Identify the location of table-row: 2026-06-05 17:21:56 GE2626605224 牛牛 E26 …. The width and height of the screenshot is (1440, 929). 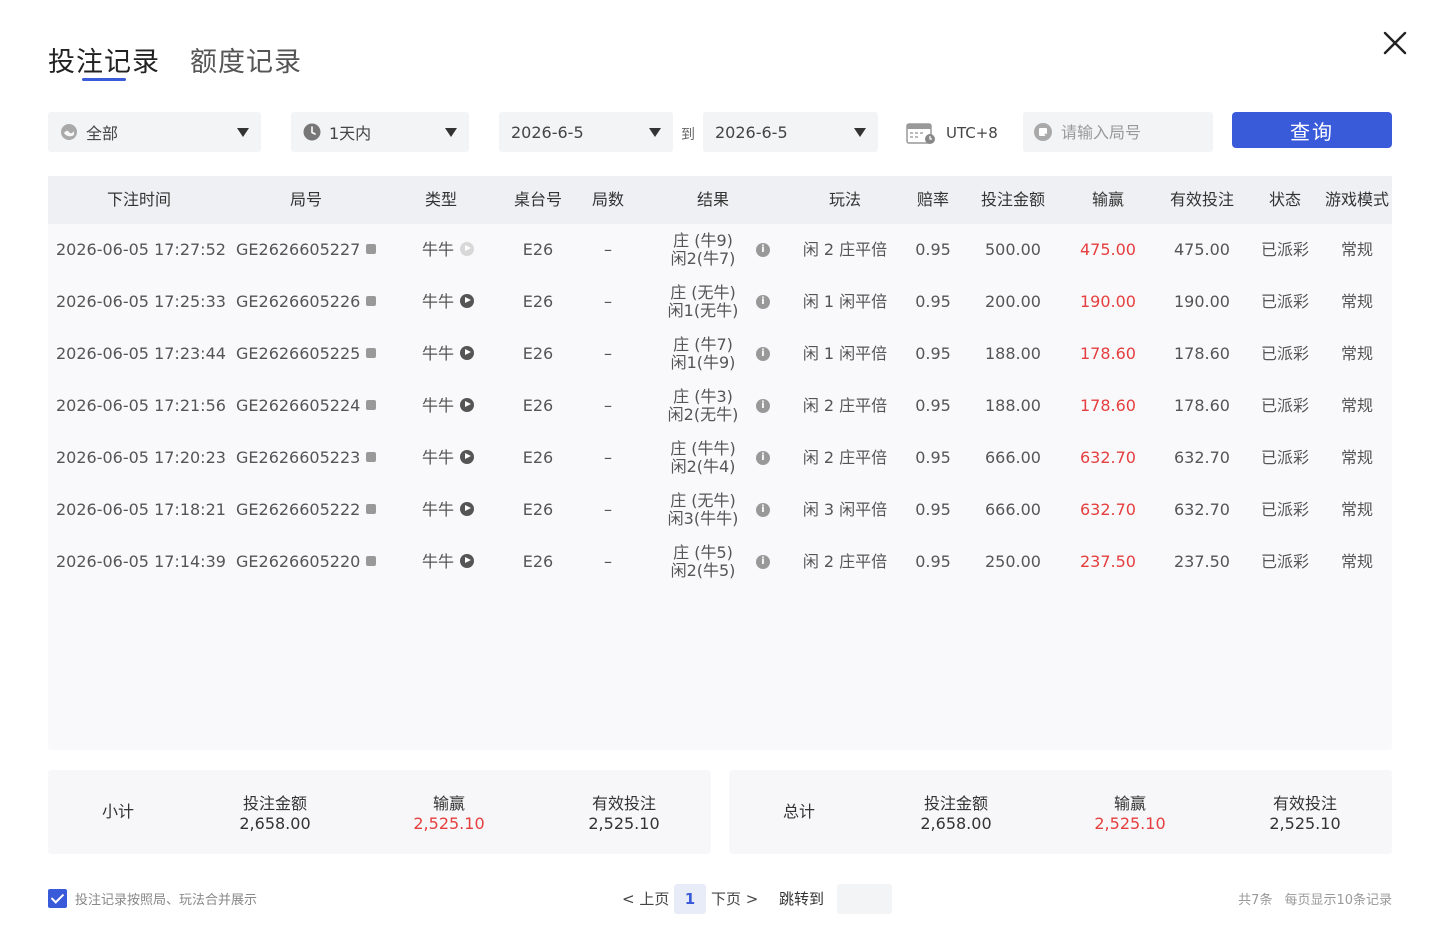
(720, 406).